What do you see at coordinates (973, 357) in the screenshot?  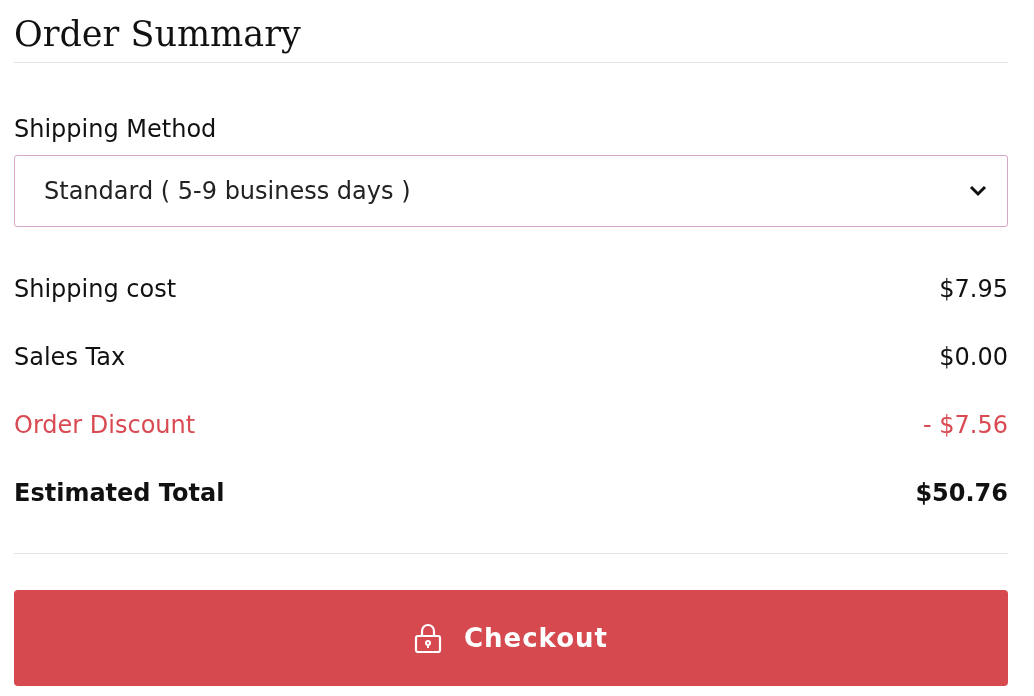 I see `summary-amount: $0.00` at bounding box center [973, 357].